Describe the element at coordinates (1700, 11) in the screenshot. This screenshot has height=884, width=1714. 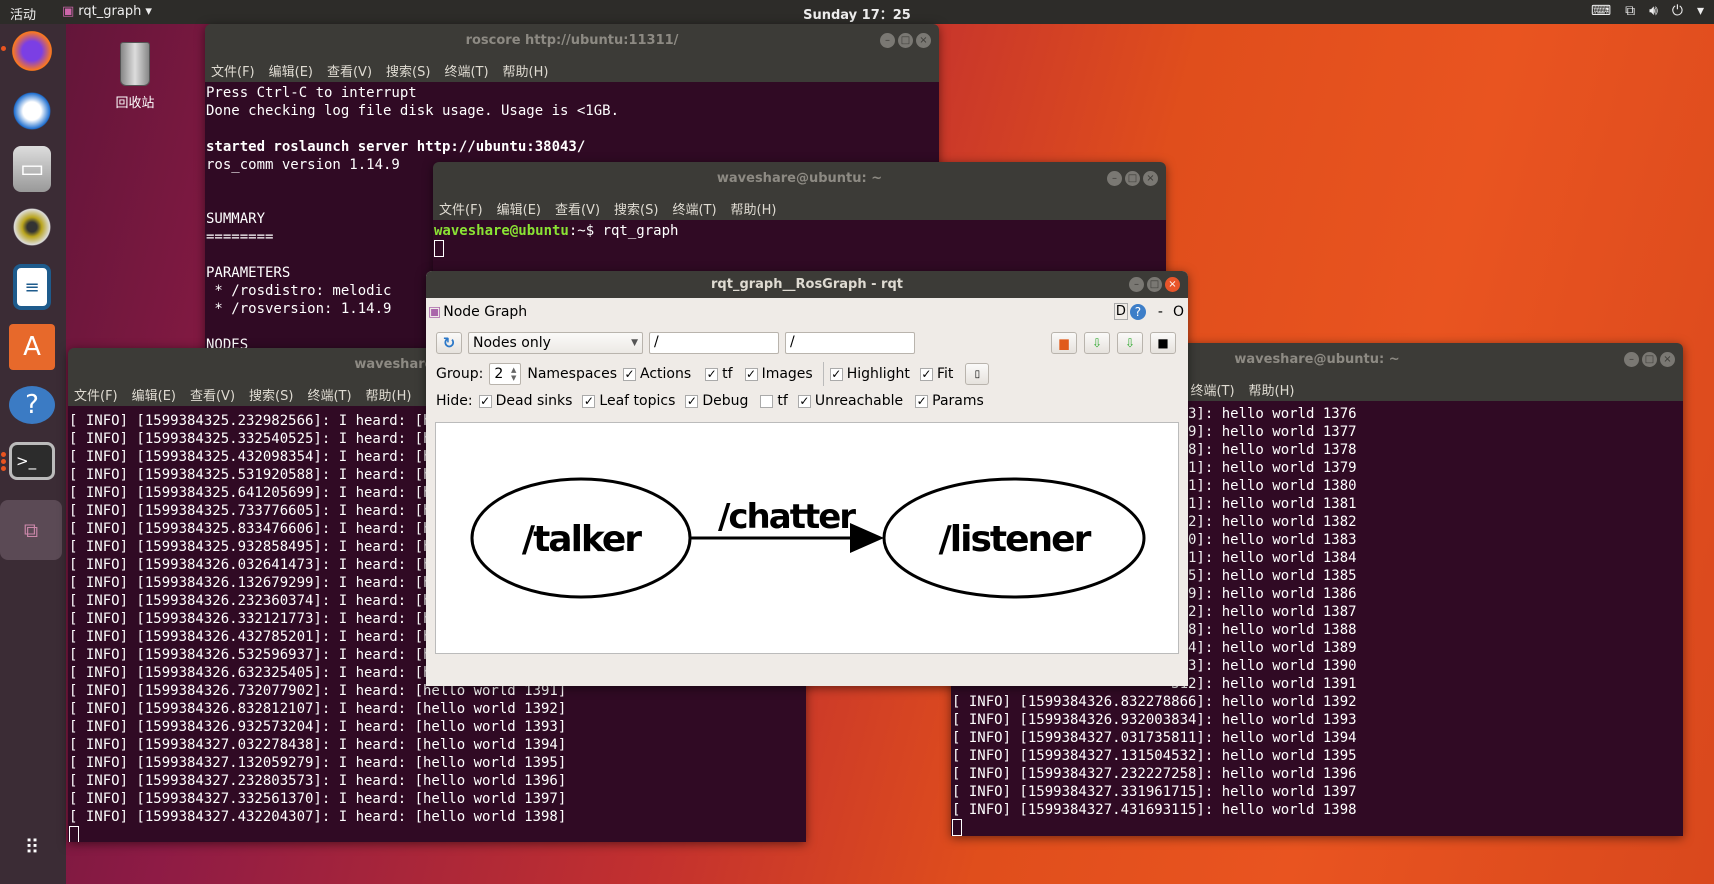
I see `menu-arrow-icon: ▾` at that location.